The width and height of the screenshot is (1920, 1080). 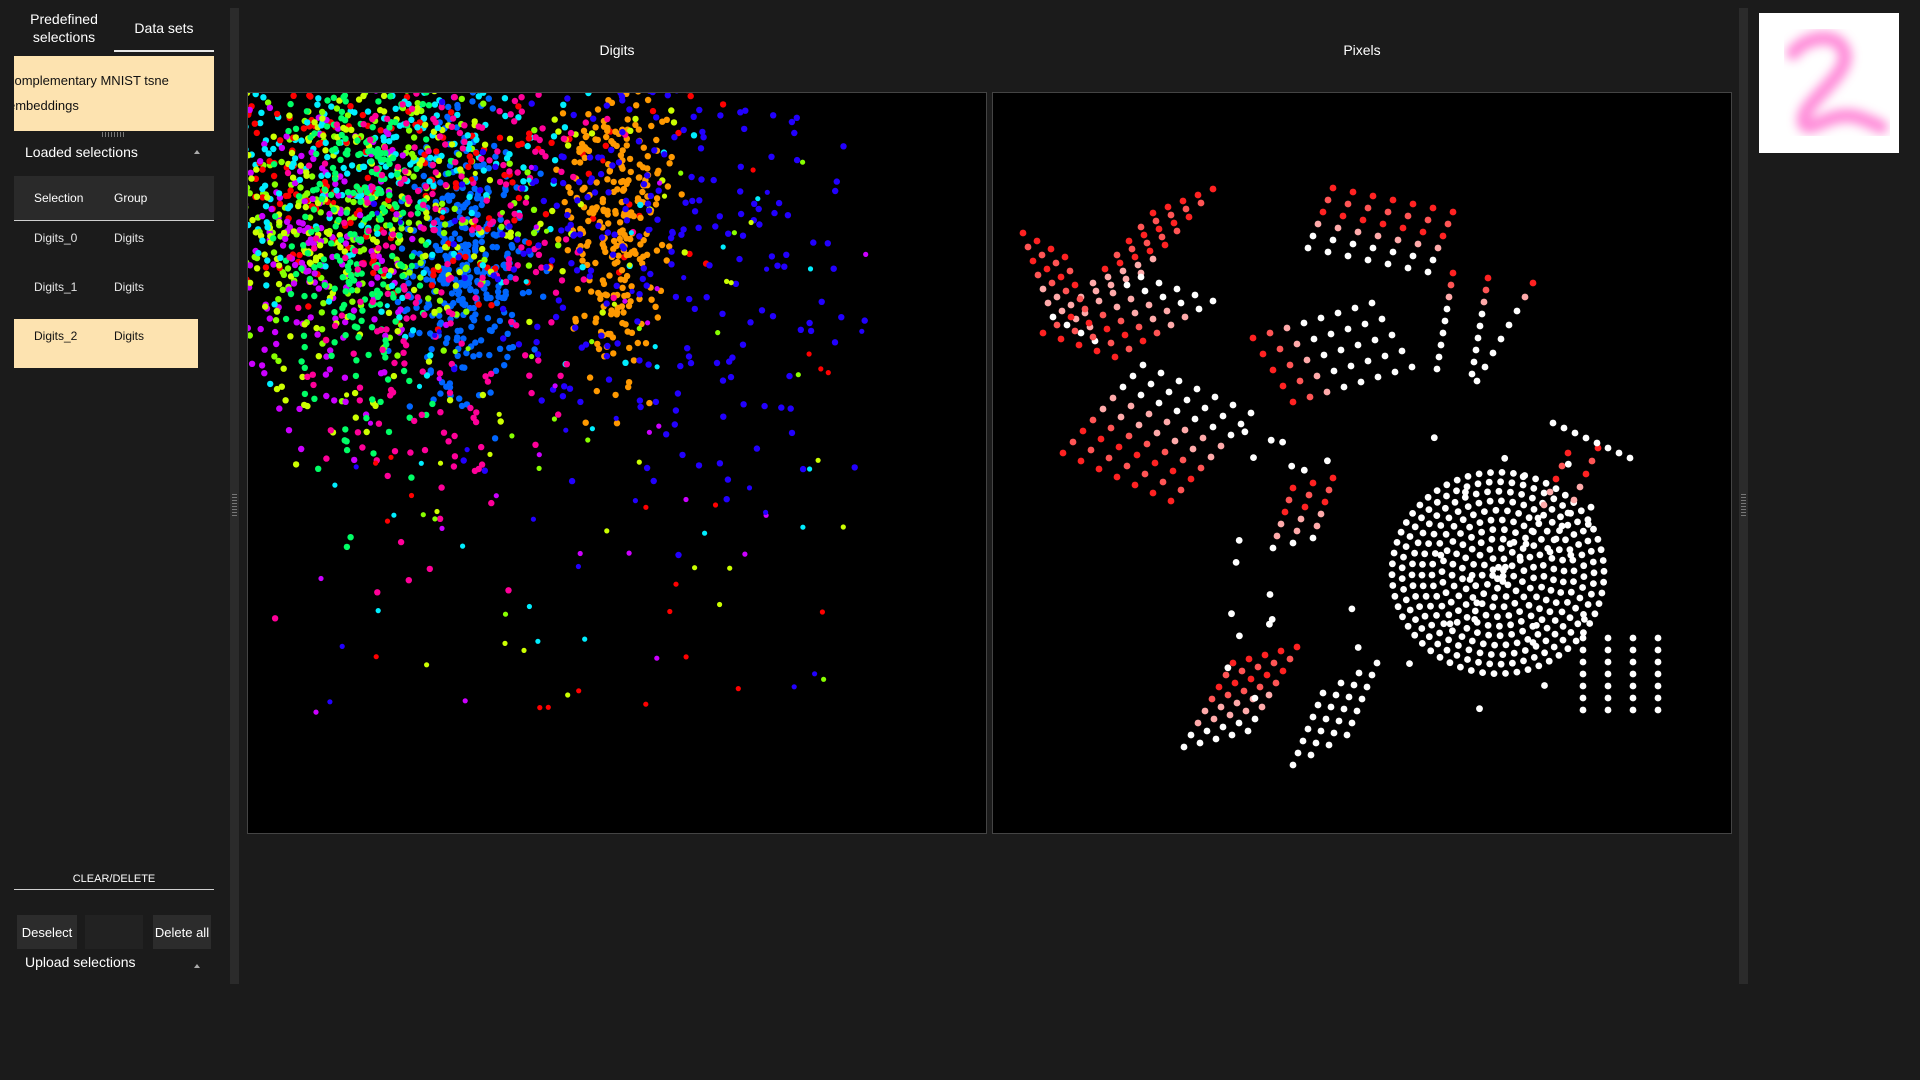 I want to click on delete-all-button: Delete all, so click(x=182, y=932).